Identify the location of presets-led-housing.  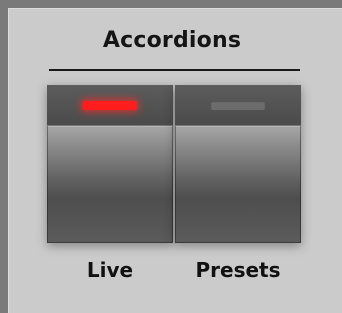
(238, 105).